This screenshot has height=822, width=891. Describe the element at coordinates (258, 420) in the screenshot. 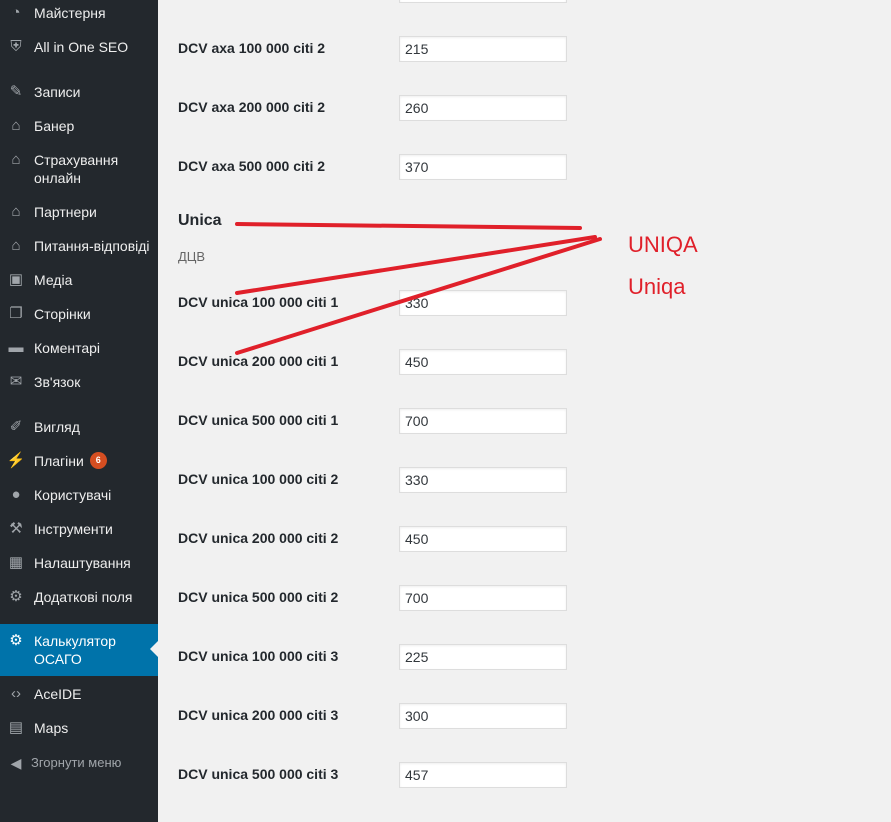

I see `field-label: DCV unica 500 000 citi 1` at that location.